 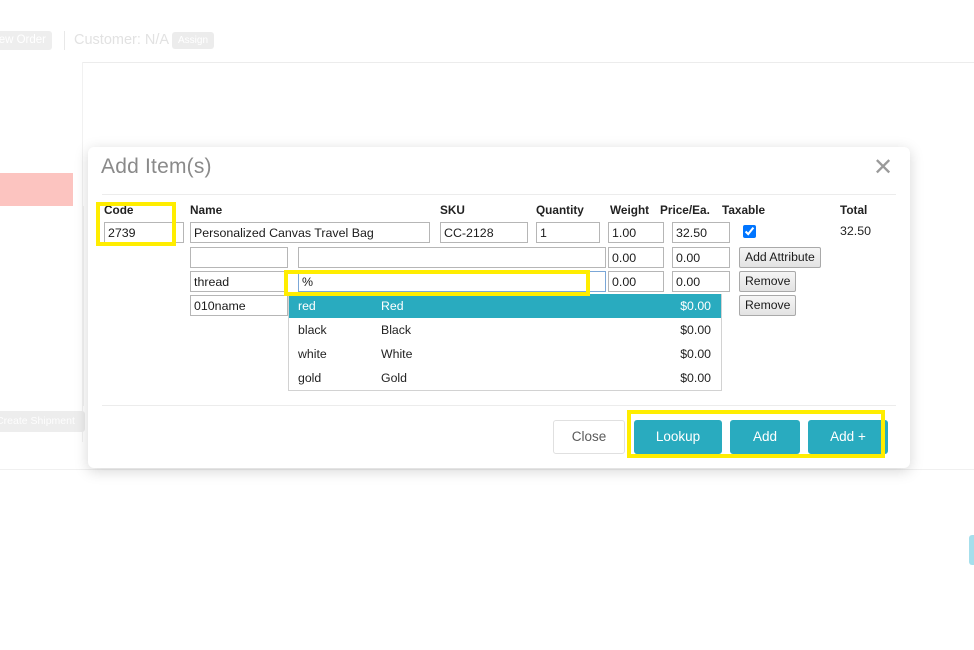 What do you see at coordinates (193, 40) in the screenshot?
I see `assign-button: Assign` at bounding box center [193, 40].